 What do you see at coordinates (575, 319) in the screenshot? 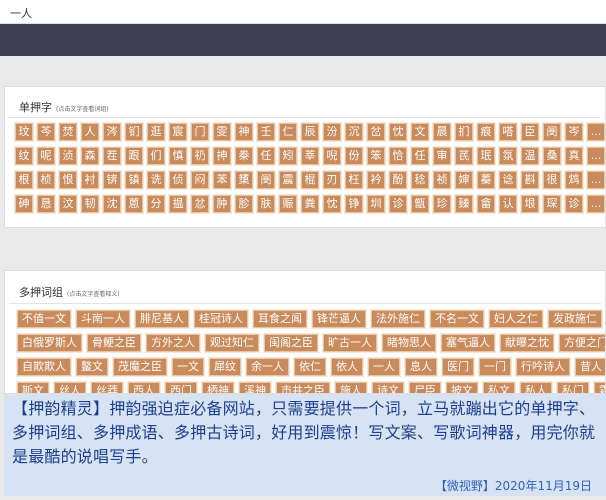
I see `rhyme-chip: 发政施仁` at bounding box center [575, 319].